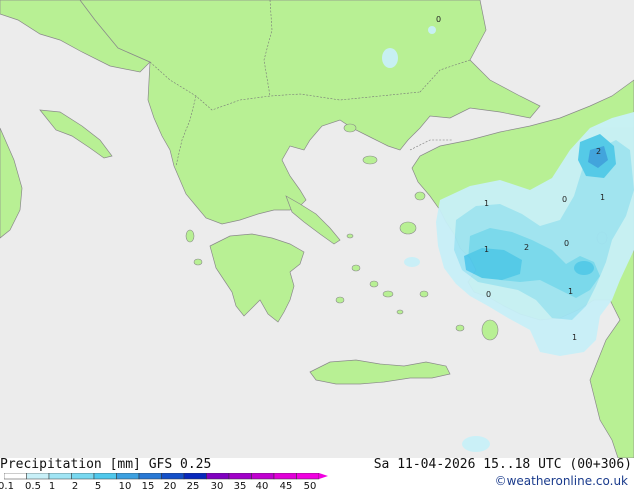  Describe the element at coordinates (502, 464) in the screenshot. I see `valid-time: Sa 11-04-2026 15..18 UTC (00+306)` at that location.